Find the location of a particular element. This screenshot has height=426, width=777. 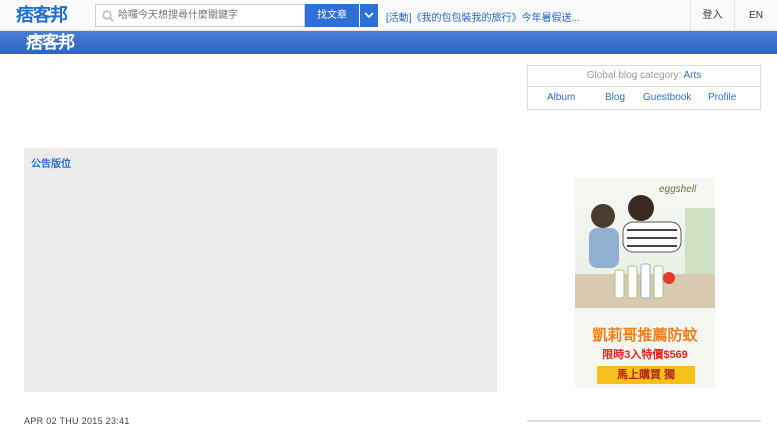

category-value: Arts is located at coordinates (692, 75).